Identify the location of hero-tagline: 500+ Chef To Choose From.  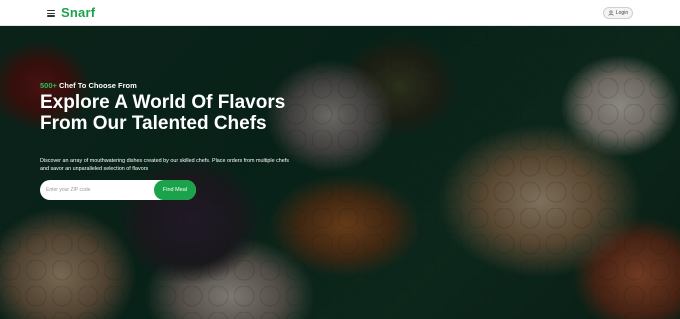
(88, 85).